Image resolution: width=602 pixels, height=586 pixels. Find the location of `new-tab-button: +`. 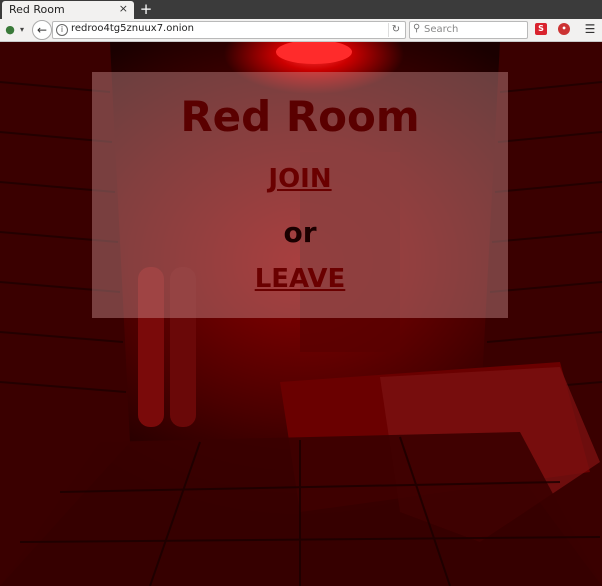

new-tab-button: + is located at coordinates (146, 9).